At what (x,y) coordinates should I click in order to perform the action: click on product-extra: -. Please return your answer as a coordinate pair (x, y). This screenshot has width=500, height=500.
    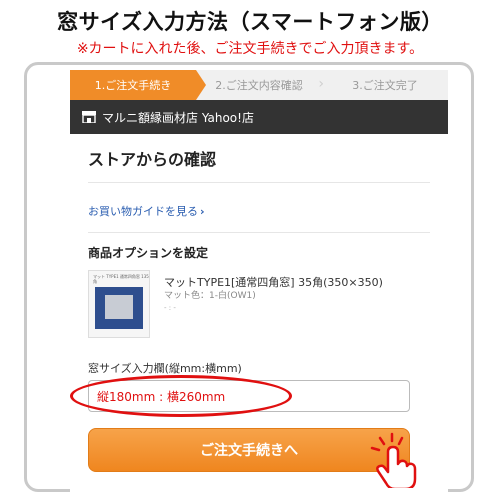
    Looking at the image, I should click on (170, 308).